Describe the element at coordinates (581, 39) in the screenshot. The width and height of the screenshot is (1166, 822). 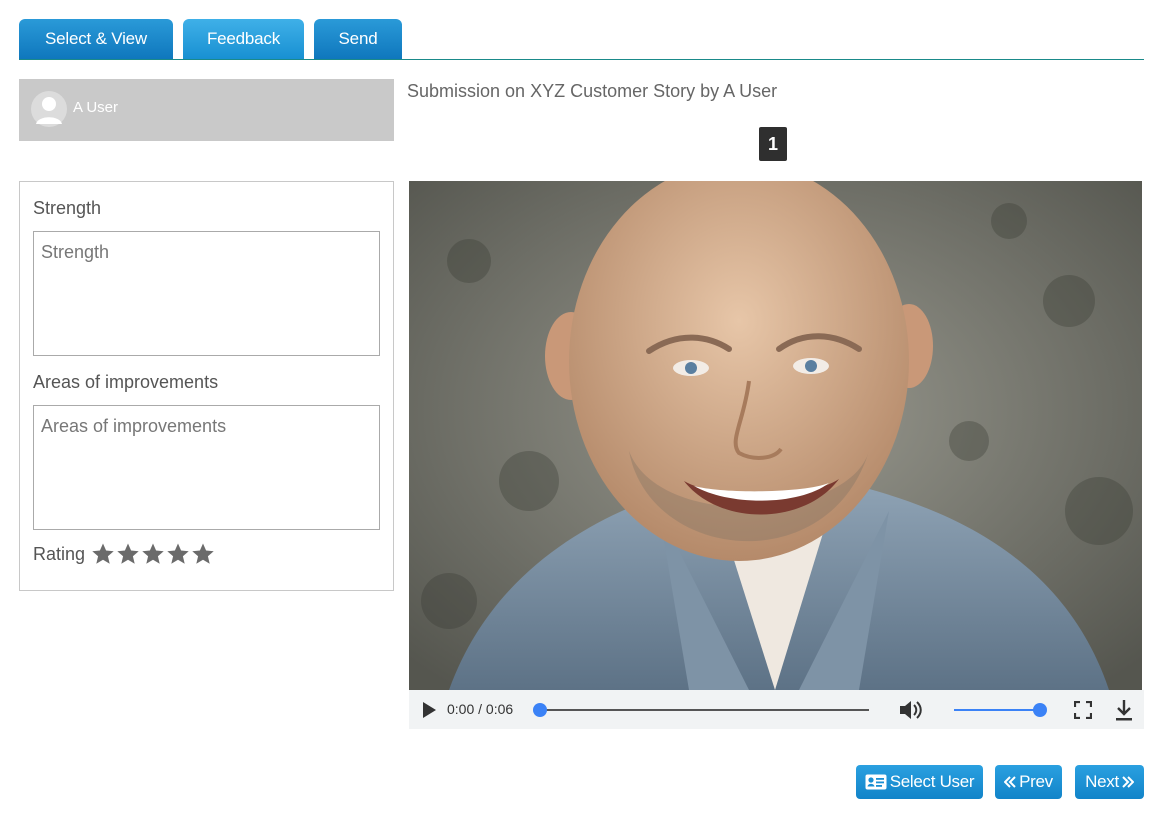
I see `tab-bar: Select & View Feedback Send` at that location.